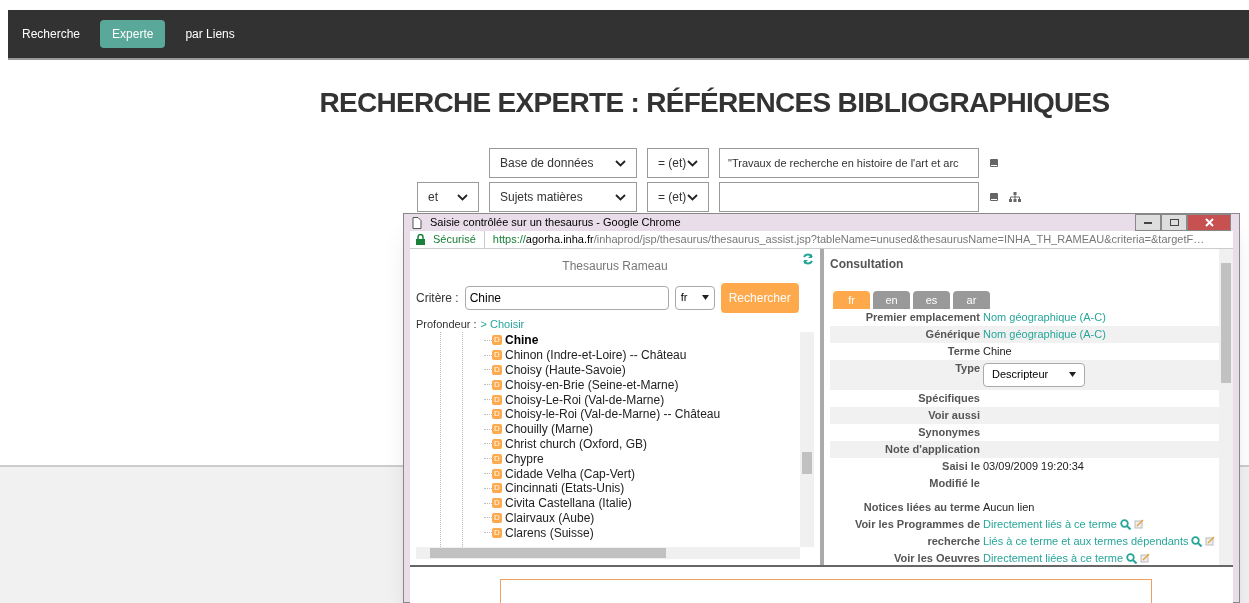  I want to click on window-title: Saisie contrôlée sur un thesaurus - Google Chrome, so click(555, 223).